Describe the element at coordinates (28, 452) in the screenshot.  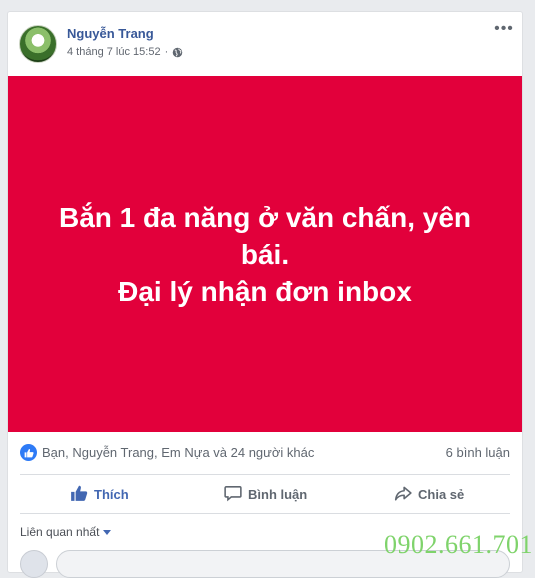
I see `like-reaction-icon` at that location.